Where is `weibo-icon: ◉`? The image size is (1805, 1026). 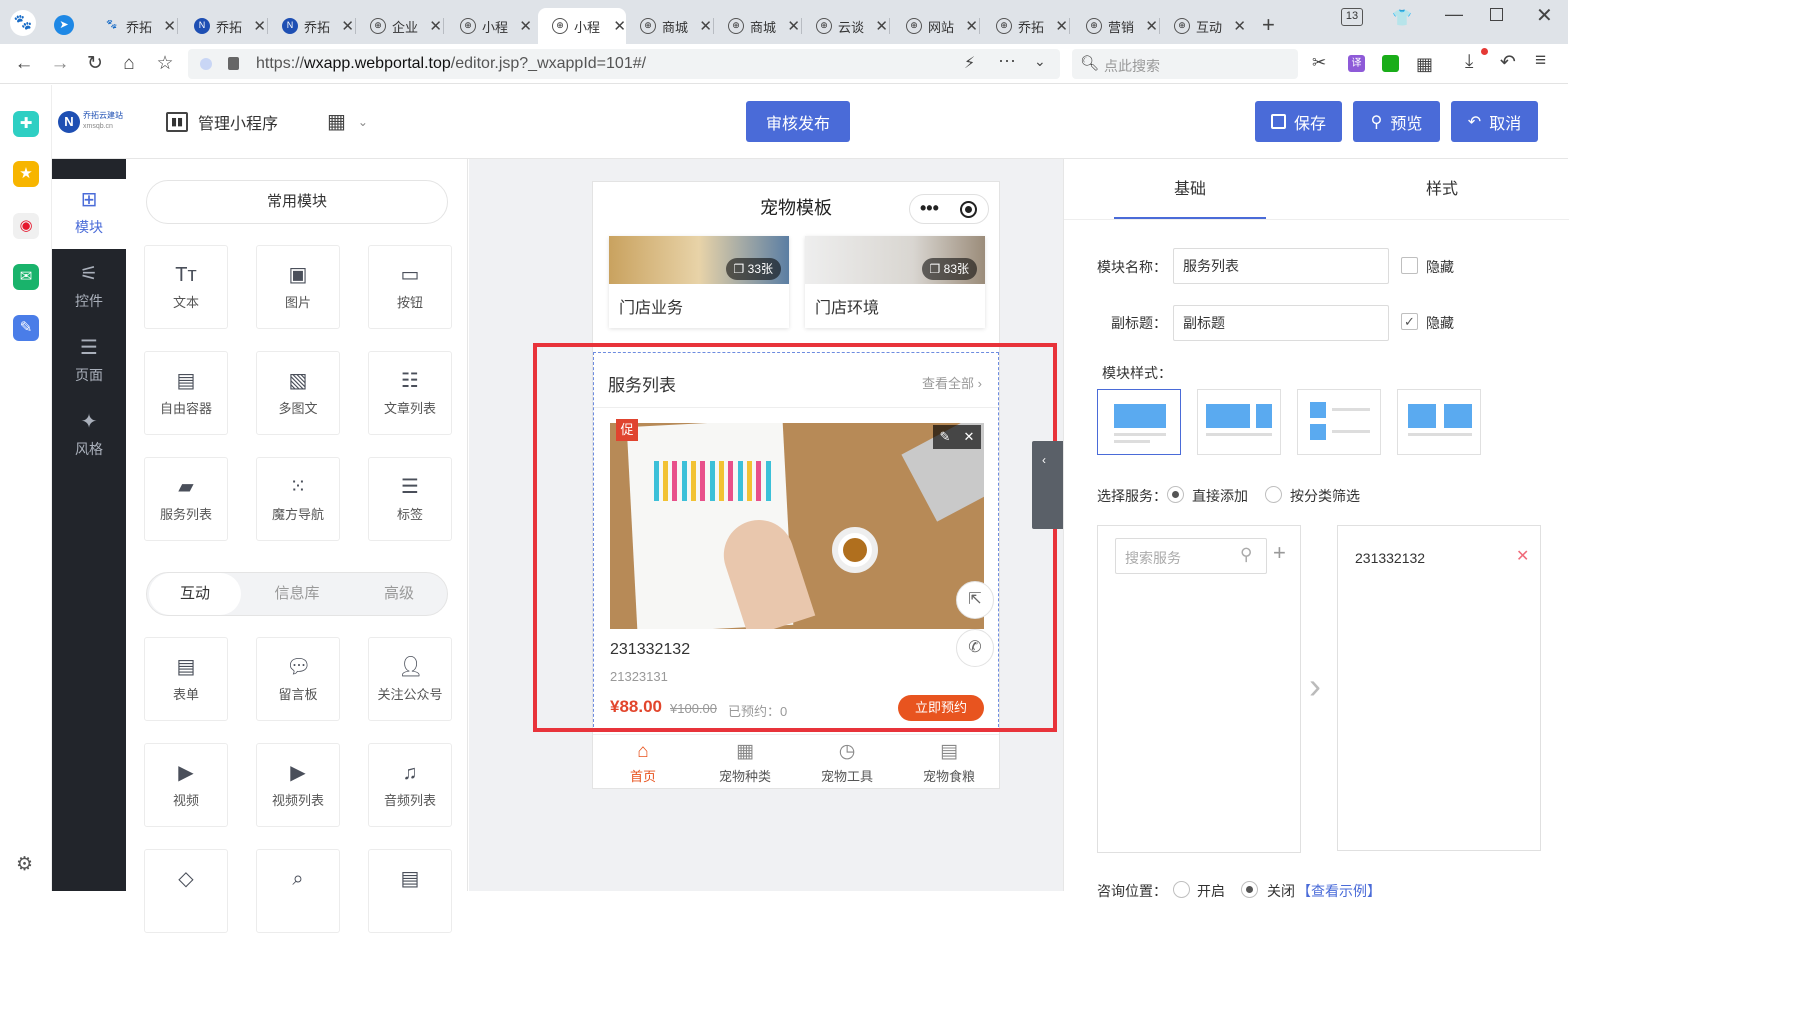 weibo-icon: ◉ is located at coordinates (26, 226).